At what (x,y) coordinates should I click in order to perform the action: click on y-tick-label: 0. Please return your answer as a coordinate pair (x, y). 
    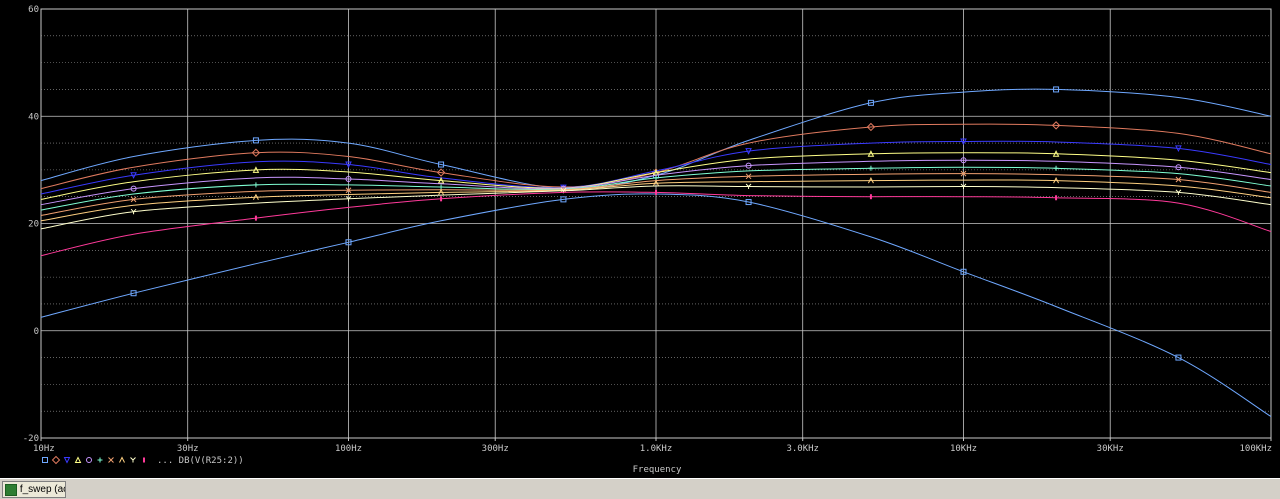
    Looking at the image, I should click on (36, 332).